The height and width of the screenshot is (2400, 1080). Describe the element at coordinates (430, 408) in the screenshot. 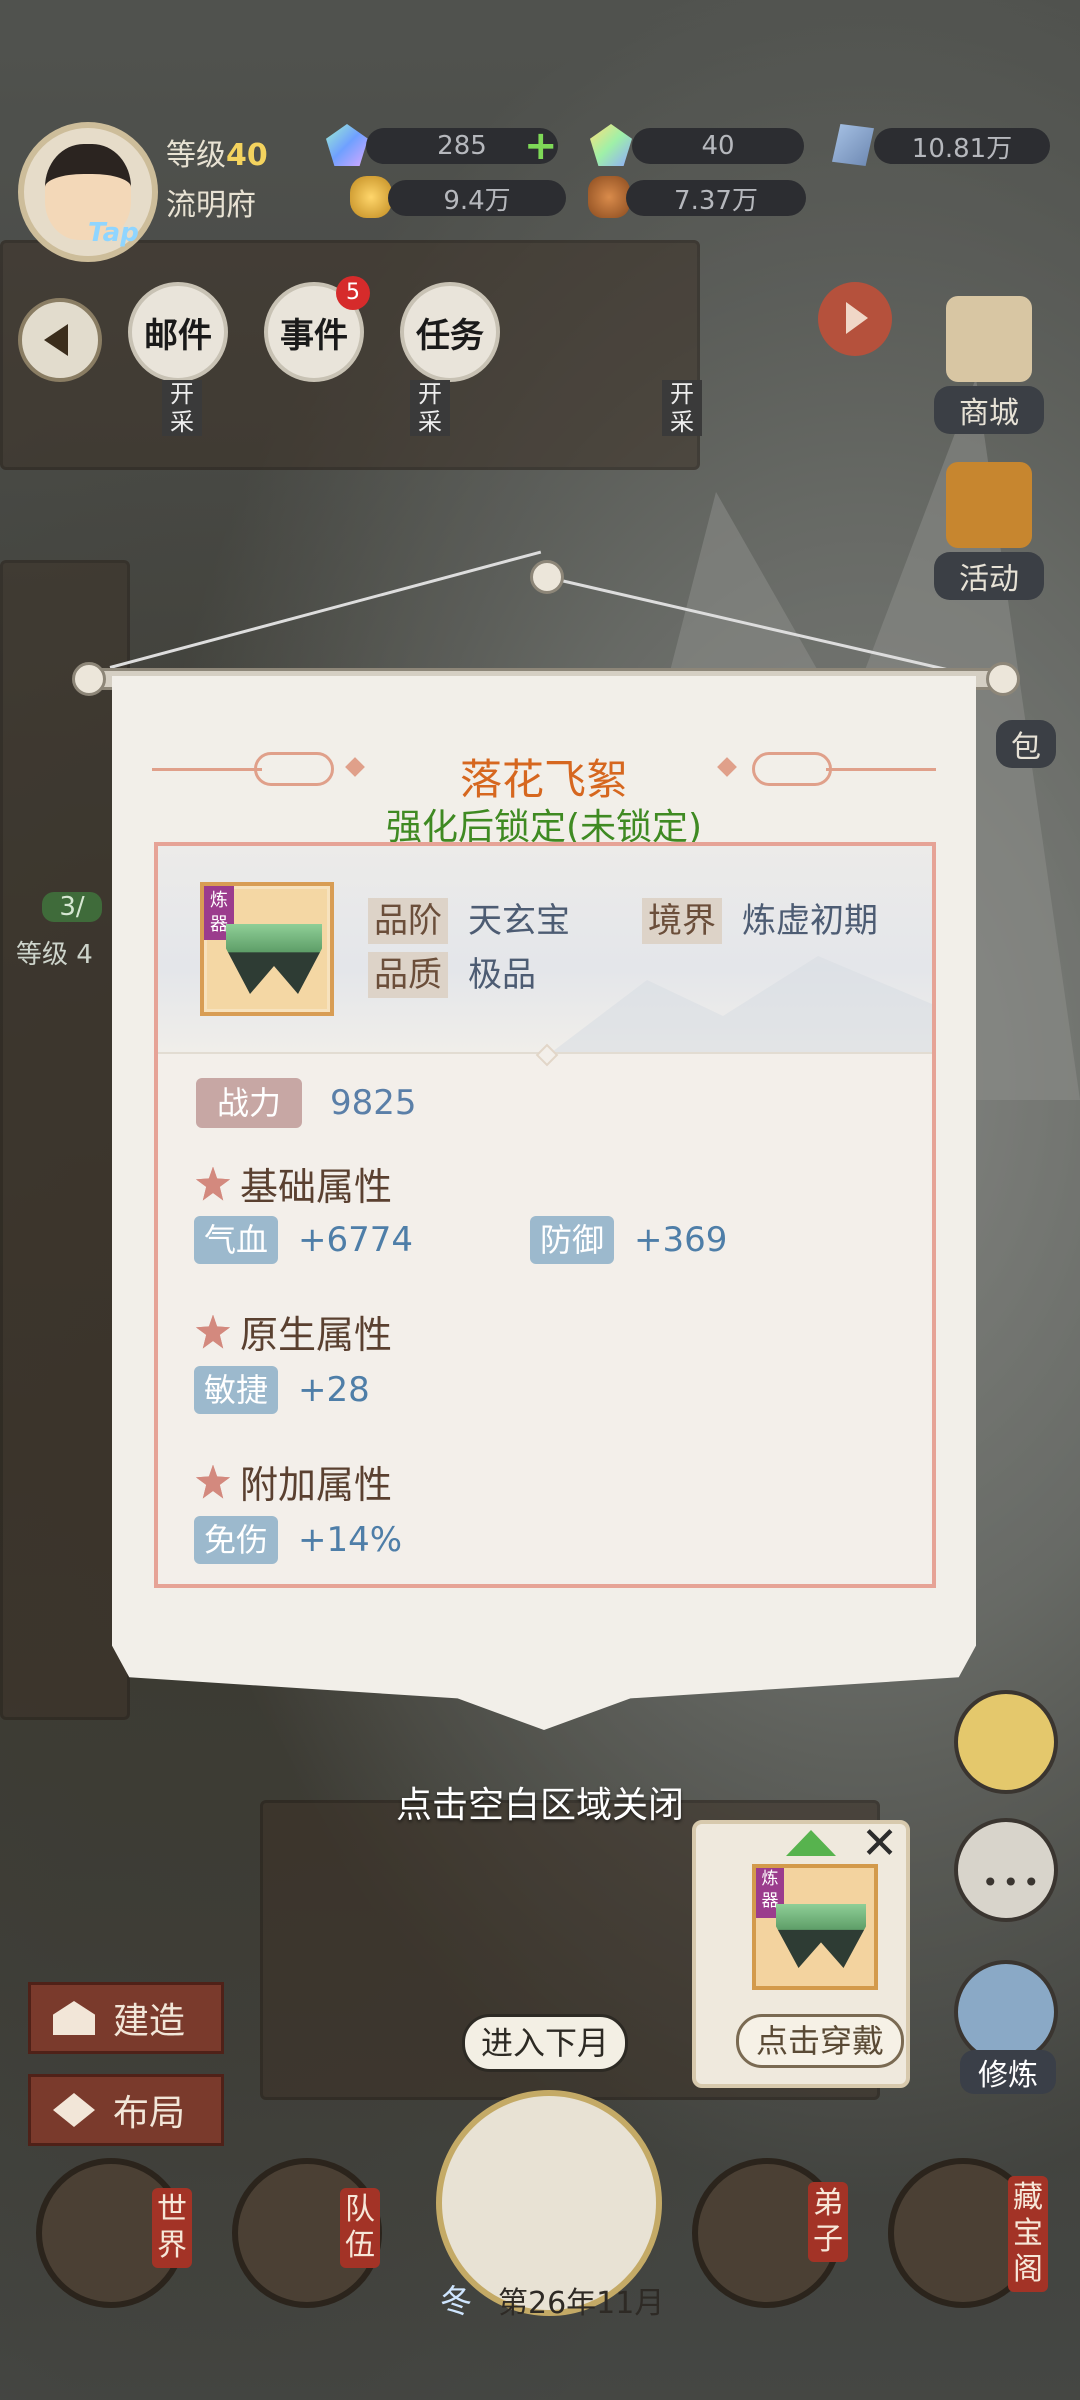

I see `mining-label-2: 开采` at that location.